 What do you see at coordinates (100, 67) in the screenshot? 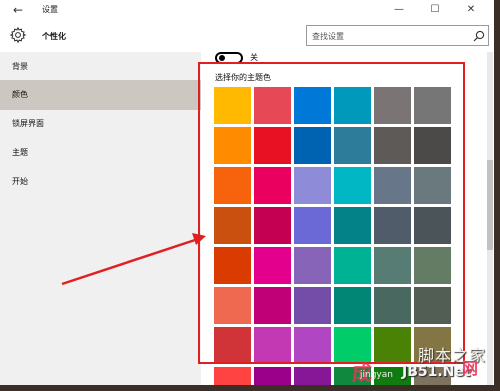
I see `sidebar-item-background: 背景` at bounding box center [100, 67].